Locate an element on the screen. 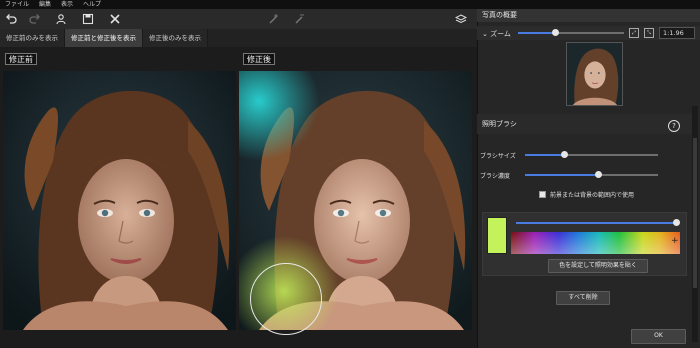 The image size is (700, 348). toolbar is located at coordinates (238, 19).